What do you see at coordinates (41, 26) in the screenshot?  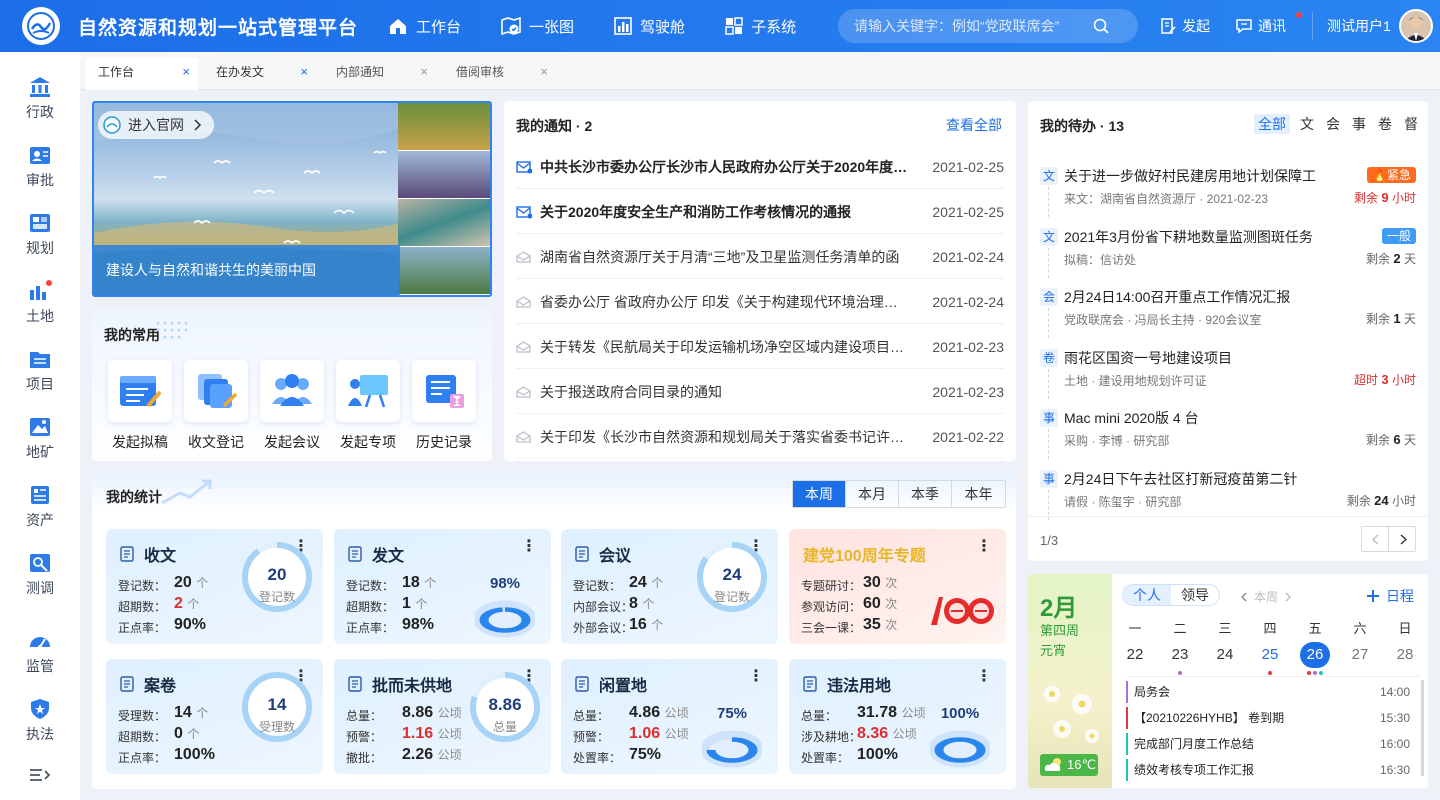 I see `app-logo` at bounding box center [41, 26].